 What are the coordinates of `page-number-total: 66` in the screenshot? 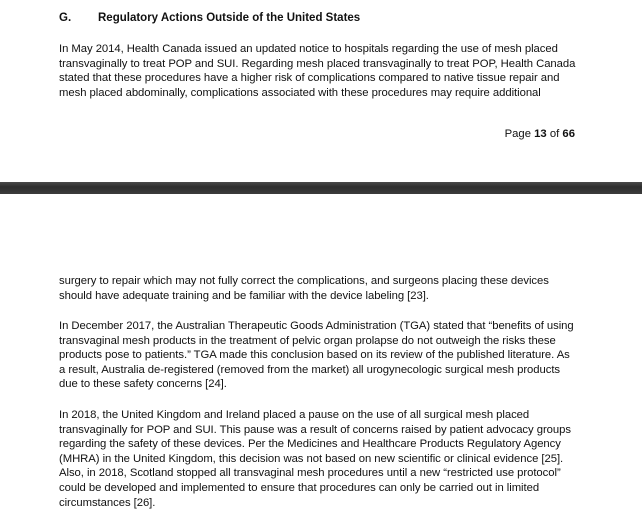 It's located at (568, 134).